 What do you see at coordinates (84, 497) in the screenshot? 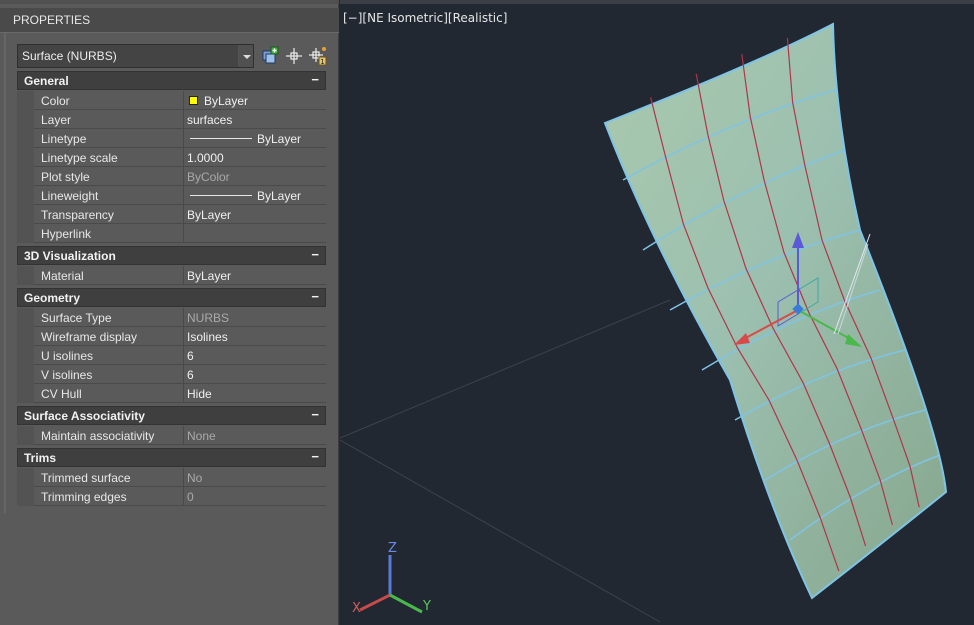
I see `property-name: Trimming edges` at bounding box center [84, 497].